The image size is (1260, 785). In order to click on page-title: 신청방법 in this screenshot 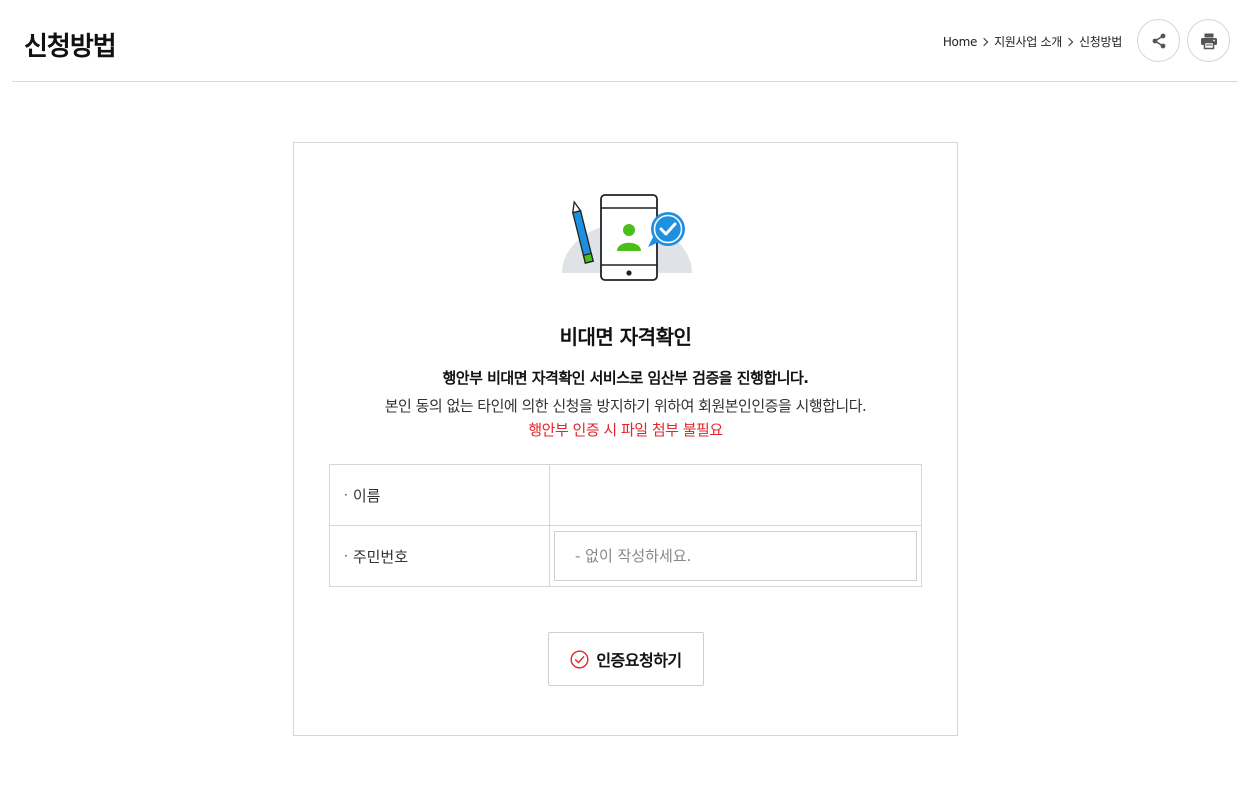, I will do `click(70, 47)`.